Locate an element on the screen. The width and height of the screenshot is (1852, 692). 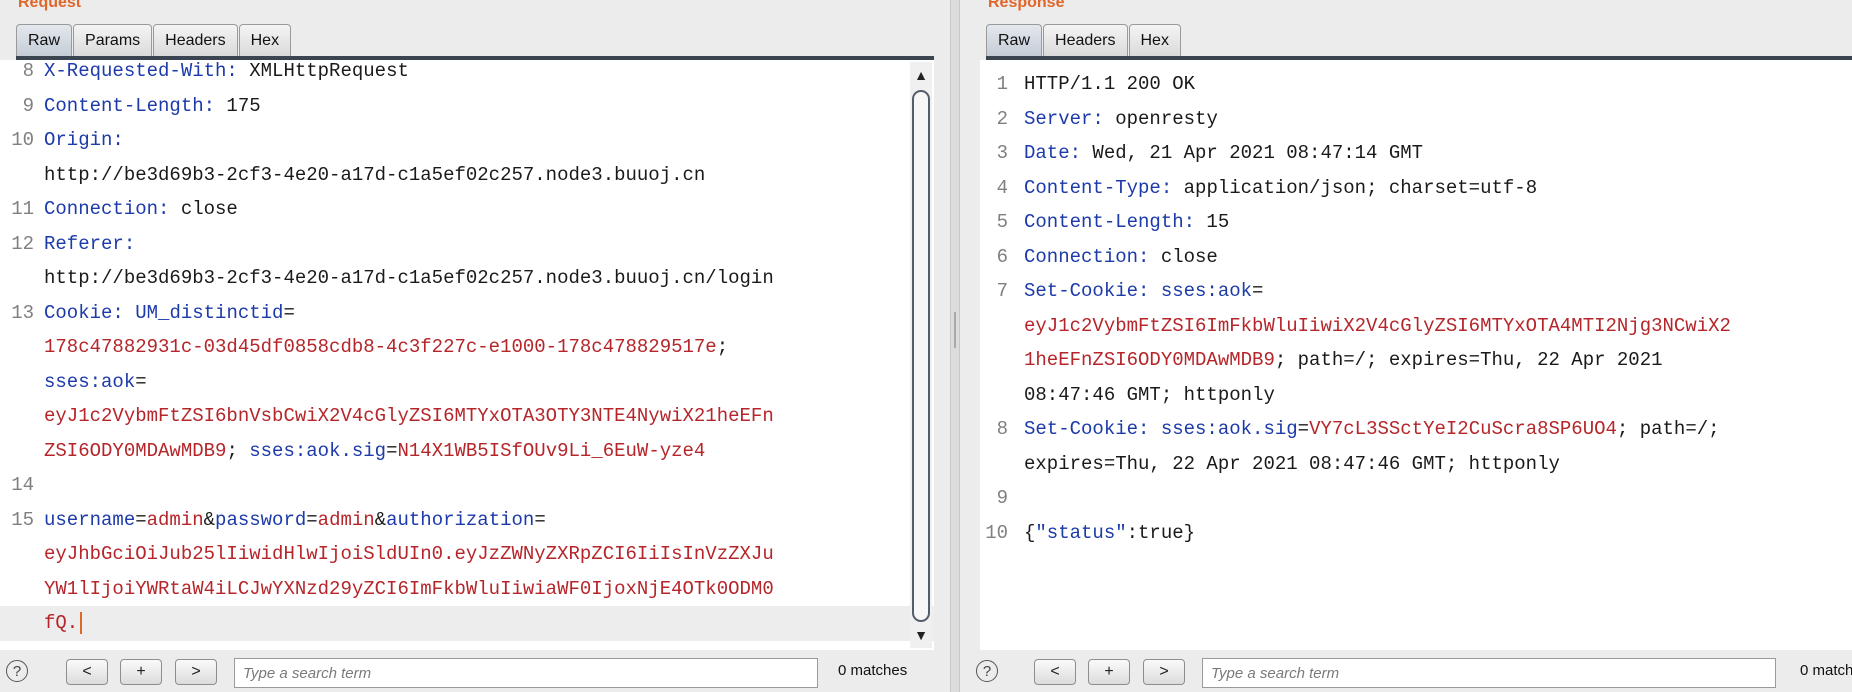
plain-text: Wed, 21 Apr 2021 08:47:14 GMT is located at coordinates (1252, 153).